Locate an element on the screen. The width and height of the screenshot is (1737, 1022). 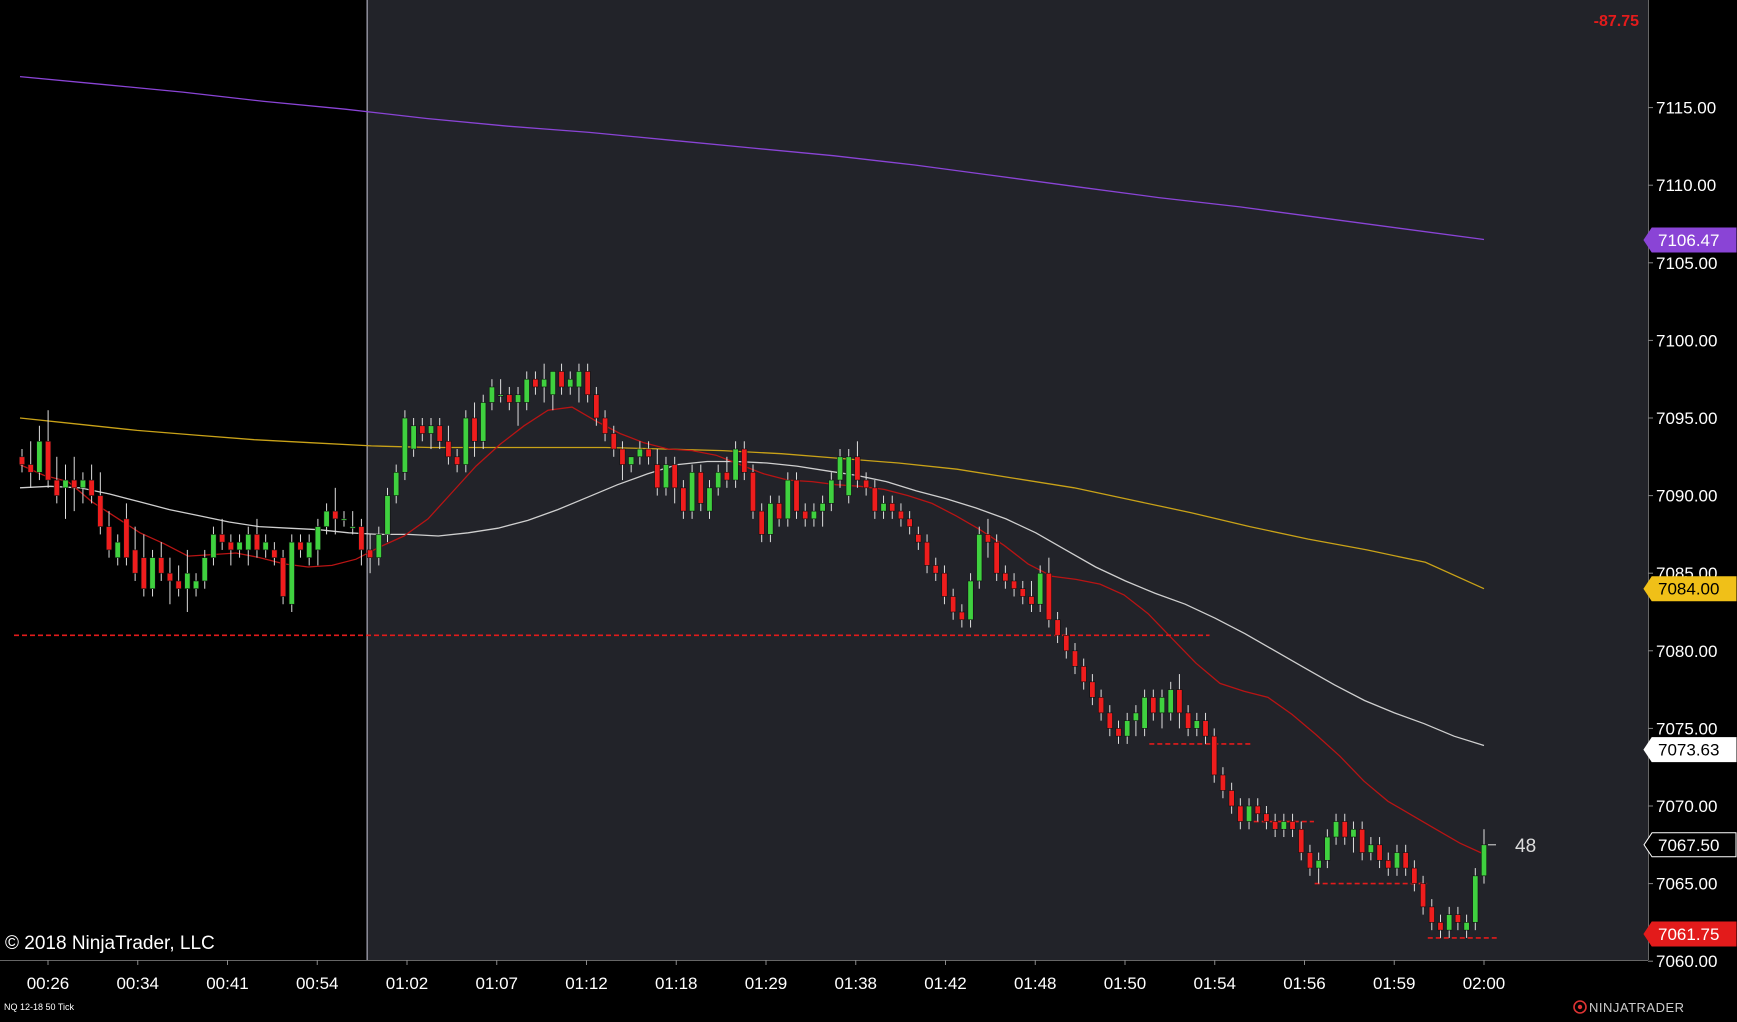
x-tick-label: 00:41 is located at coordinates (227, 983).